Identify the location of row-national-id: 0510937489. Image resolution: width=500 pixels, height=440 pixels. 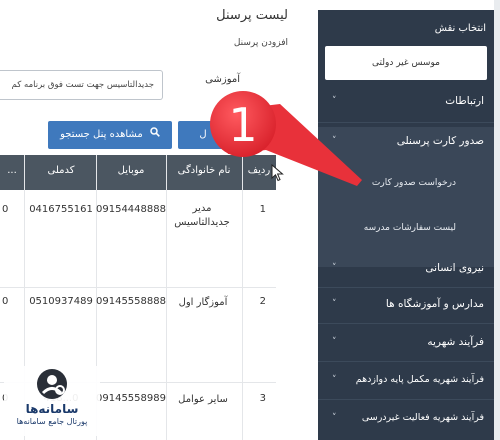
(61, 301).